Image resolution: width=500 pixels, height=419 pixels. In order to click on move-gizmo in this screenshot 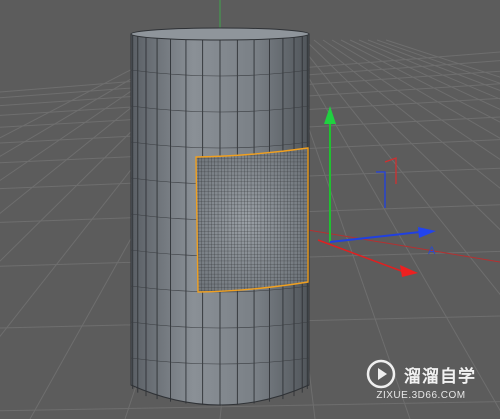, I will do `click(376, 191)`.